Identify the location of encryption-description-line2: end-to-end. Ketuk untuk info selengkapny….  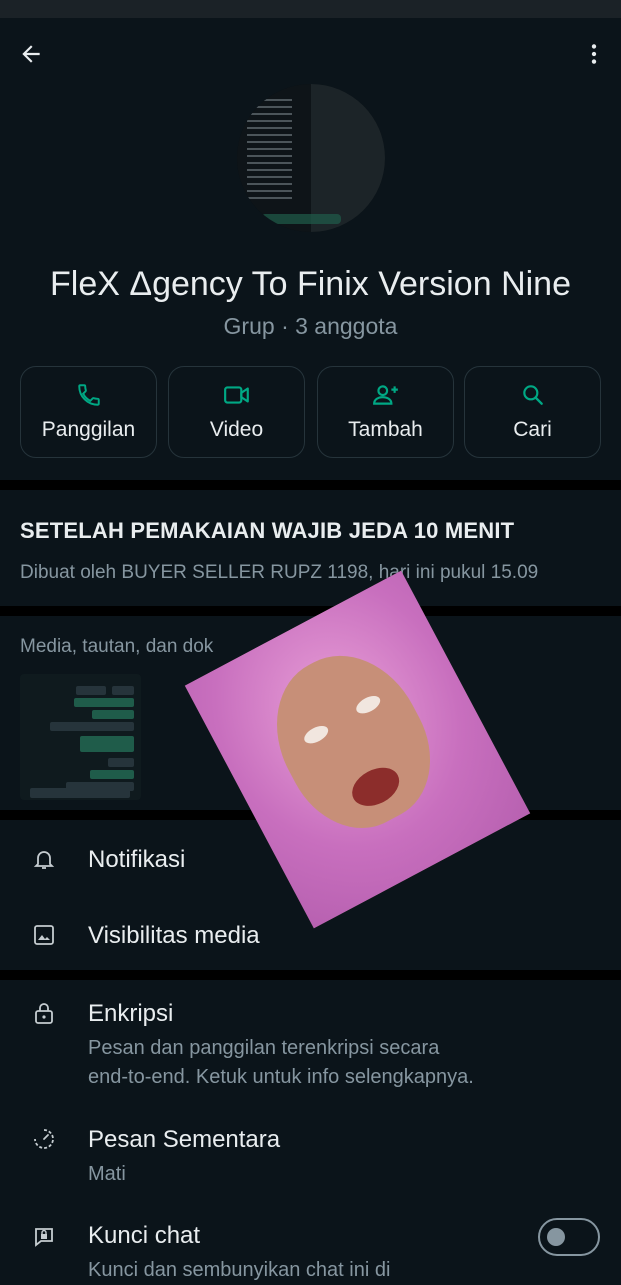
(281, 1077).